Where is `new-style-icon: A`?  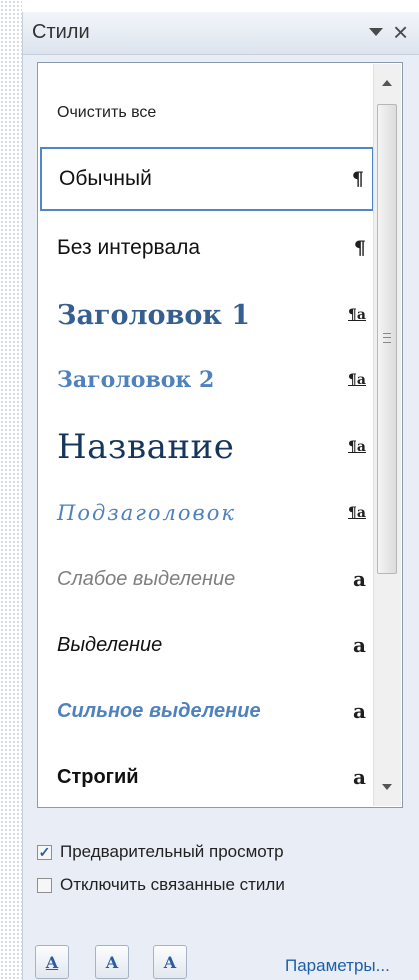
new-style-icon: A is located at coordinates (52, 962).